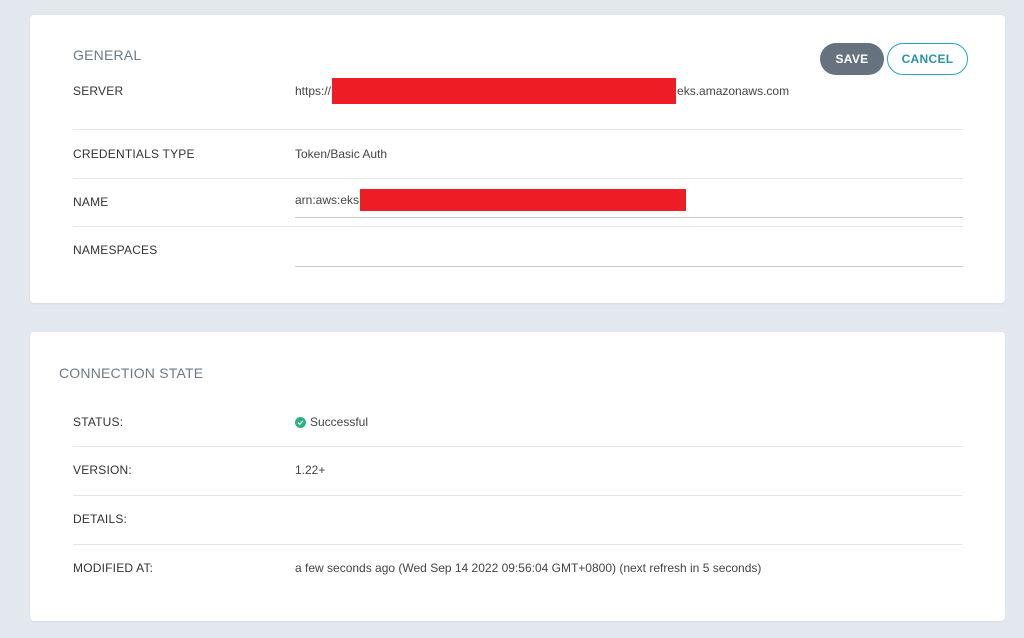  What do you see at coordinates (91, 202) in the screenshot?
I see `name-label: NAME` at bounding box center [91, 202].